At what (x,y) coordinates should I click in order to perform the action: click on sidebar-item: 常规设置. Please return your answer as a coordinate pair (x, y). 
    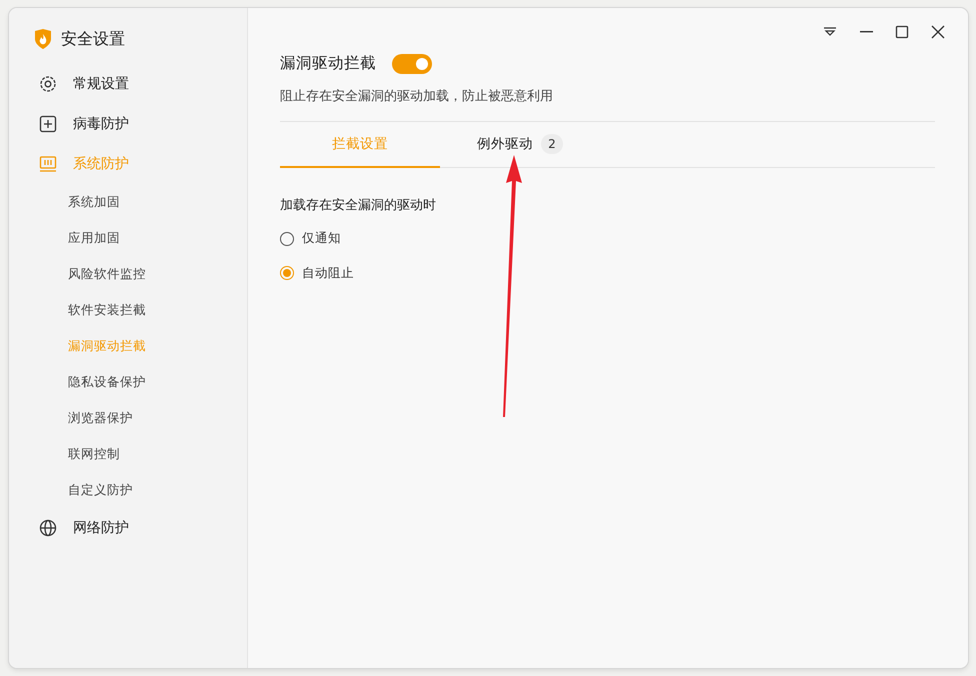
    Looking at the image, I should click on (128, 84).